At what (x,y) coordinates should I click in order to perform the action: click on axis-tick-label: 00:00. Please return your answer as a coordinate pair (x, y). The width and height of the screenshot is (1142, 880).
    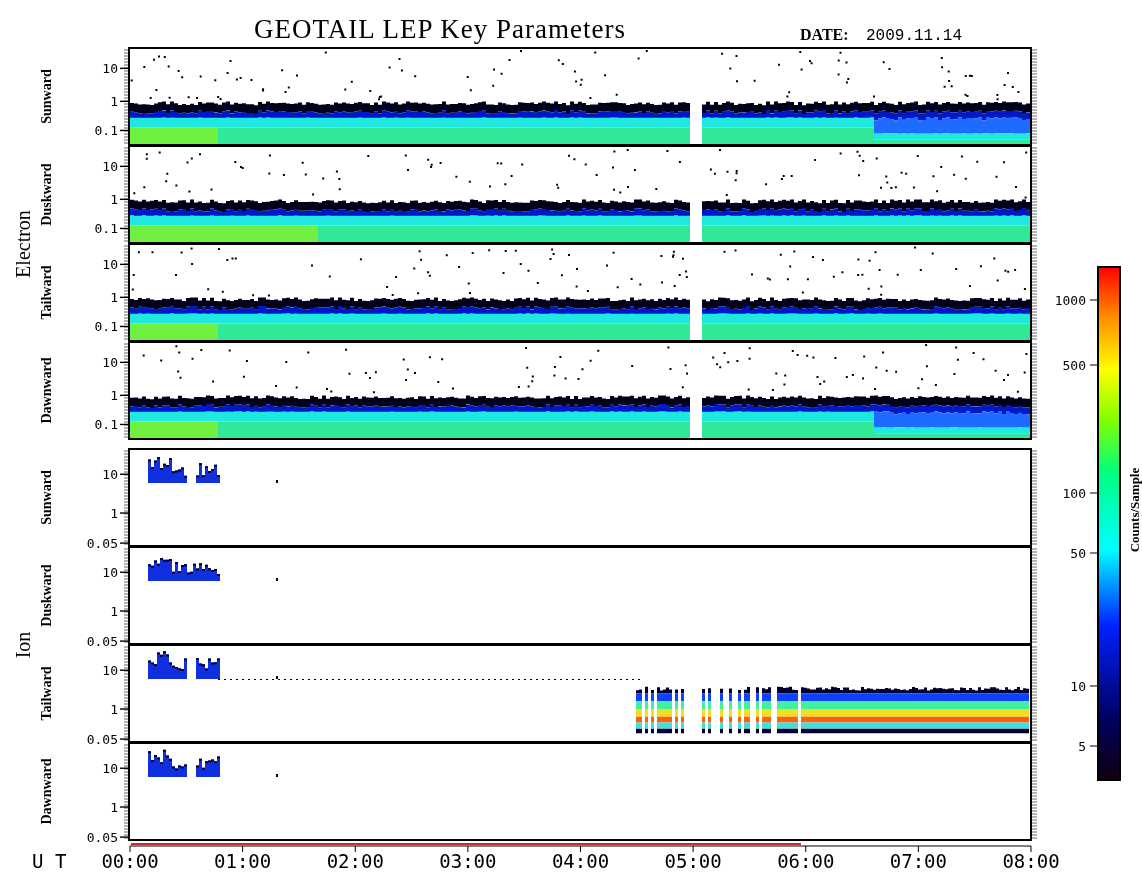
    Looking at the image, I should click on (130, 861).